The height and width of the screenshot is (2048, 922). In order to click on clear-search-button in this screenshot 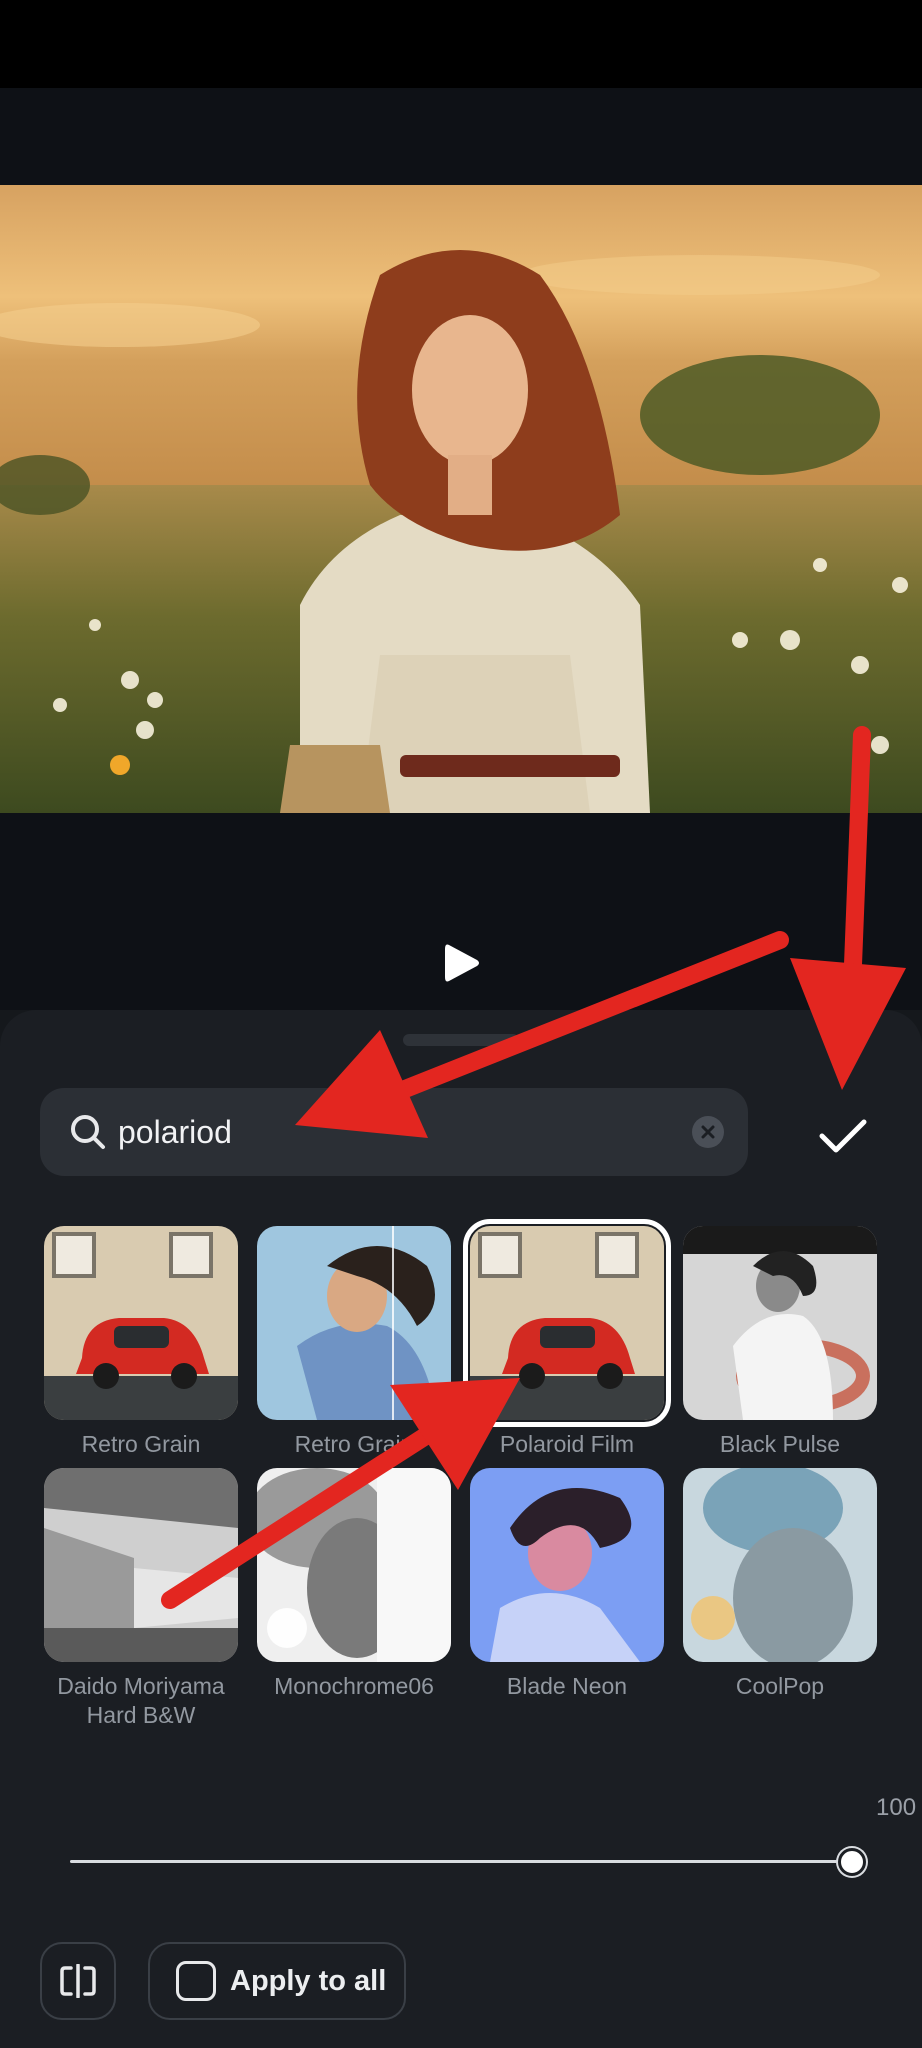, I will do `click(708, 1132)`.